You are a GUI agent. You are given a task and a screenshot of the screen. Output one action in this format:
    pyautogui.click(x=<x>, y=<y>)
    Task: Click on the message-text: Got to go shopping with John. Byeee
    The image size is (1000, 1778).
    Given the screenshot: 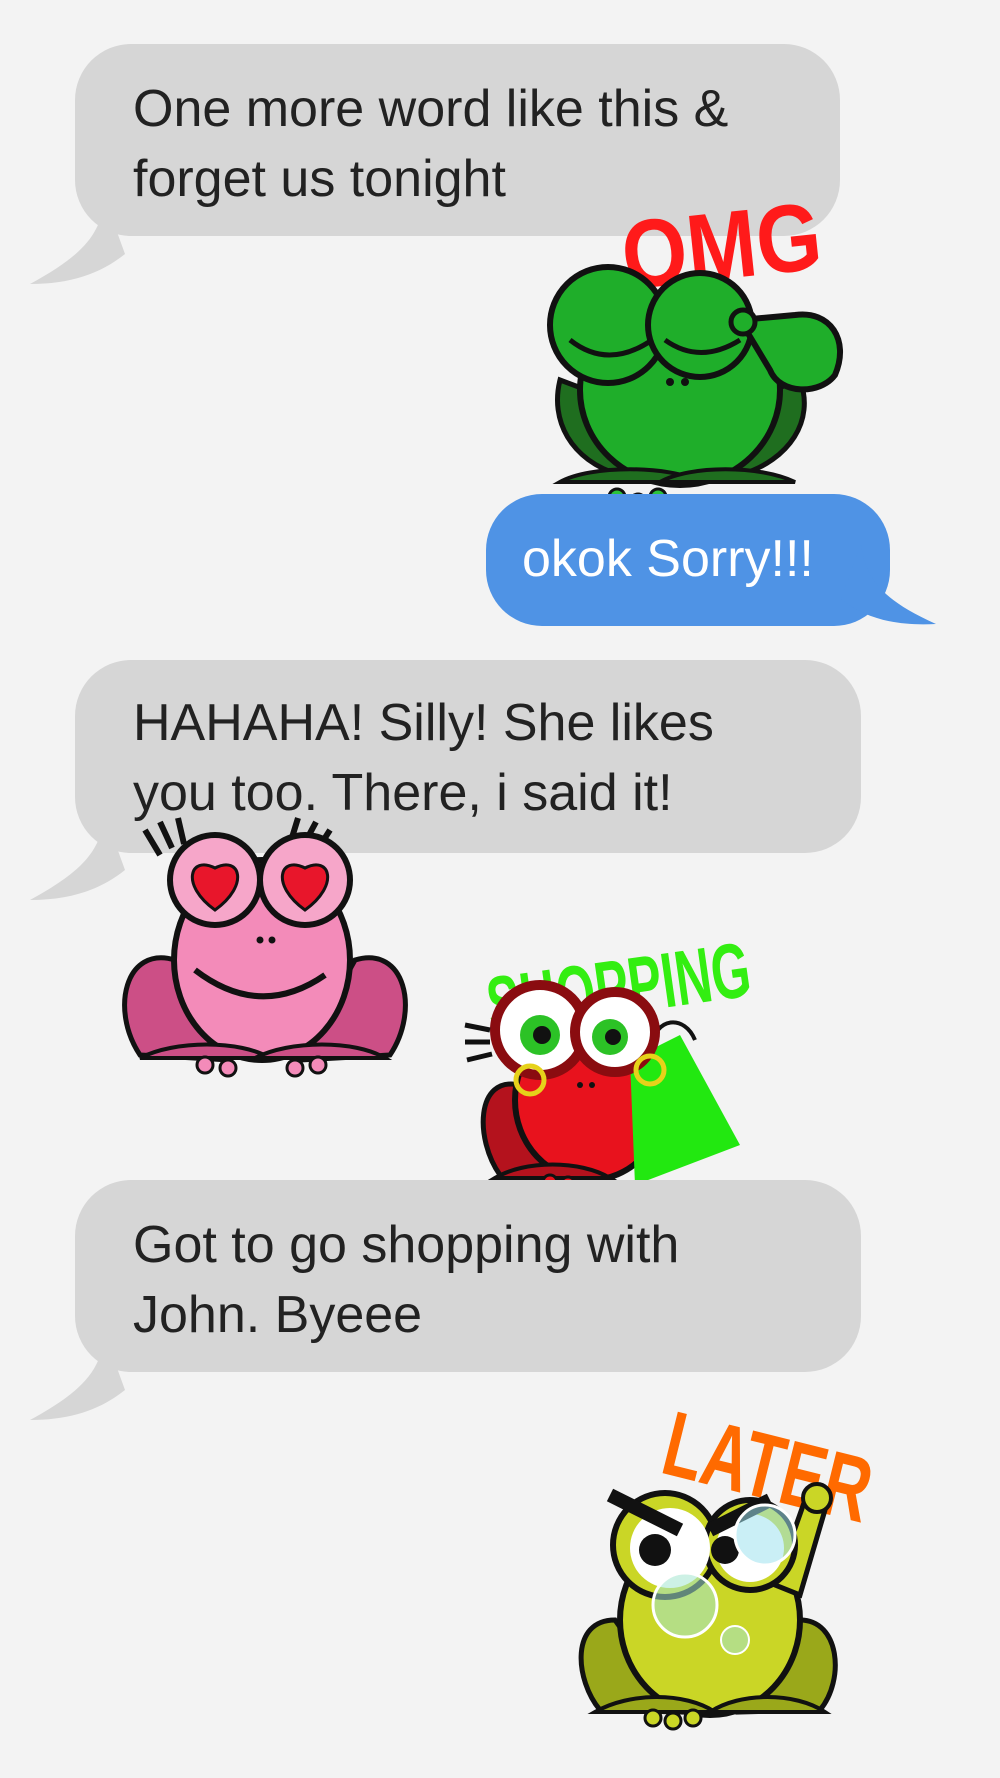 What is the action you would take?
    pyautogui.click(x=406, y=1280)
    